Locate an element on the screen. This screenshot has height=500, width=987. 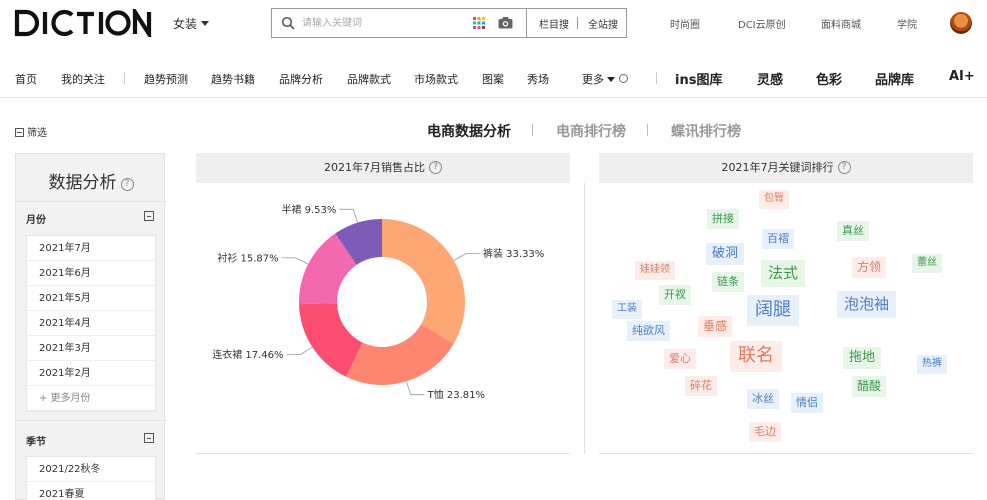
keyword-tag: 破洞 is located at coordinates (725, 254).